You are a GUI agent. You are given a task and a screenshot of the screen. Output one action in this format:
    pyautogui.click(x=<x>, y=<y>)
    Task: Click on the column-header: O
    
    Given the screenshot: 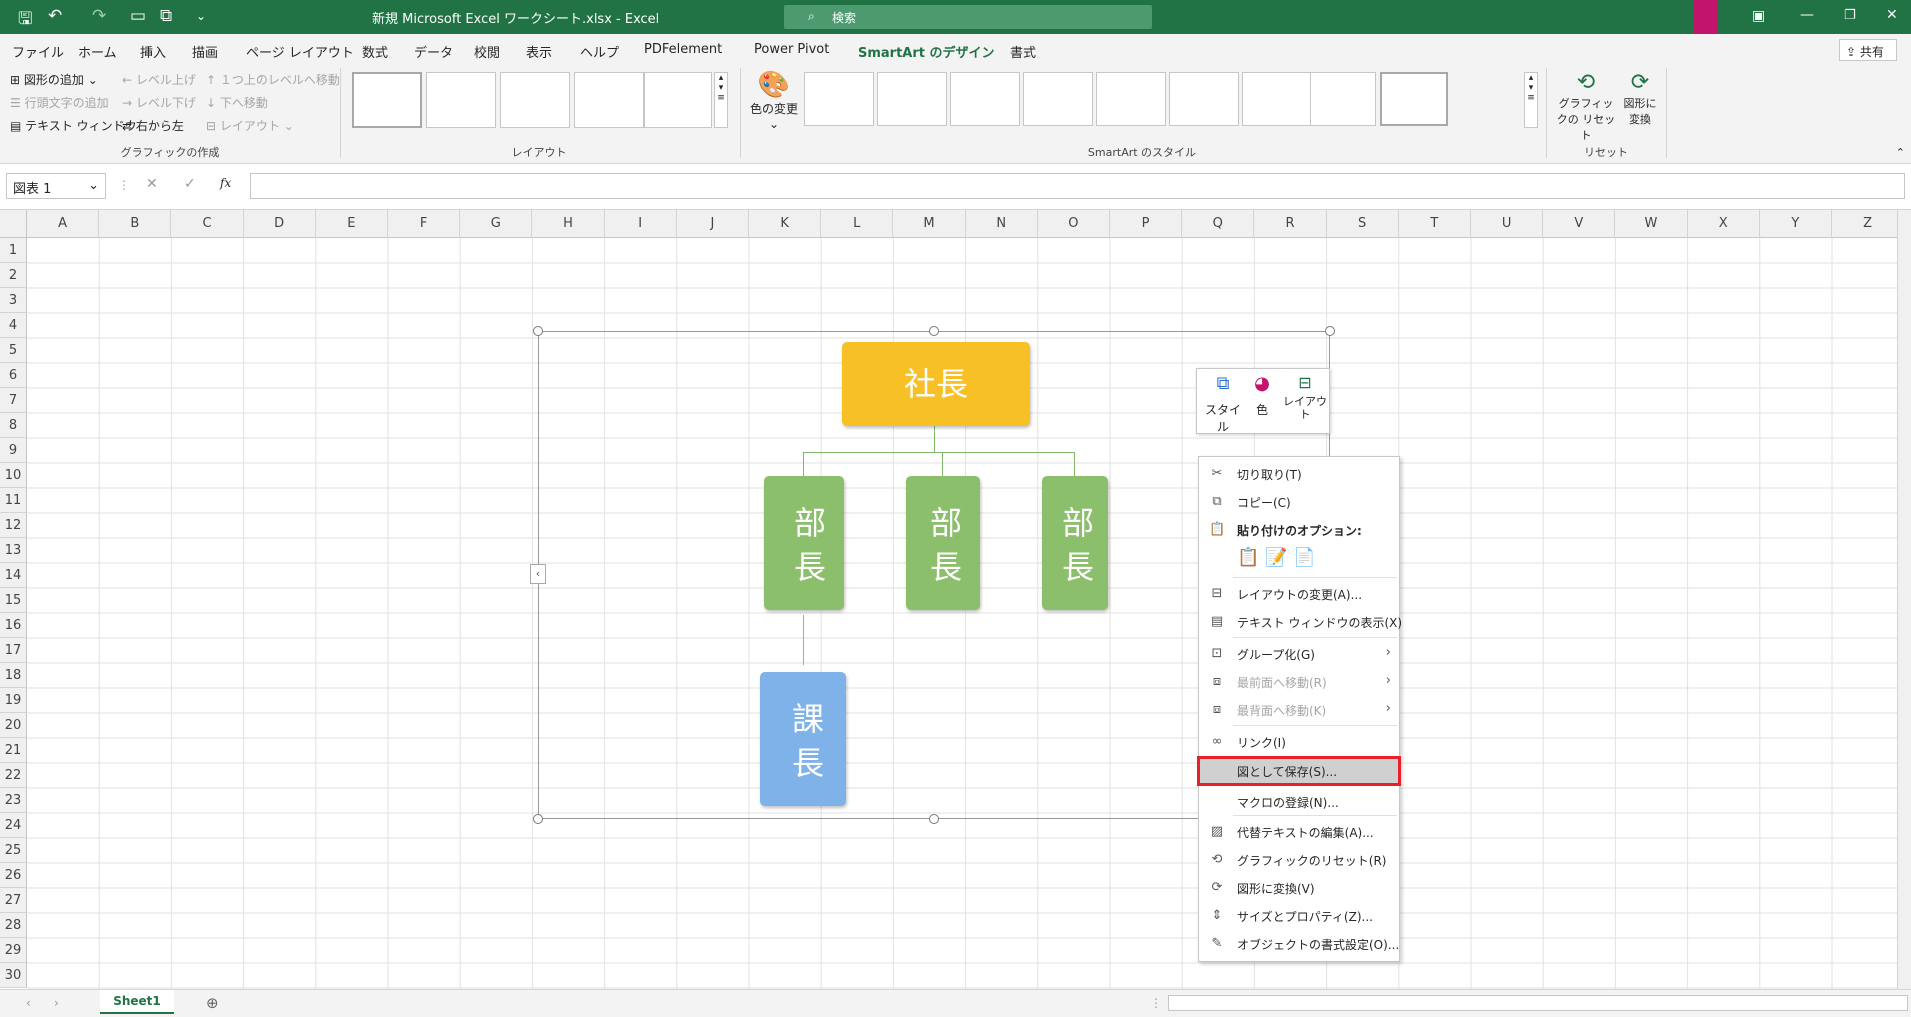 What is the action you would take?
    pyautogui.click(x=1073, y=224)
    